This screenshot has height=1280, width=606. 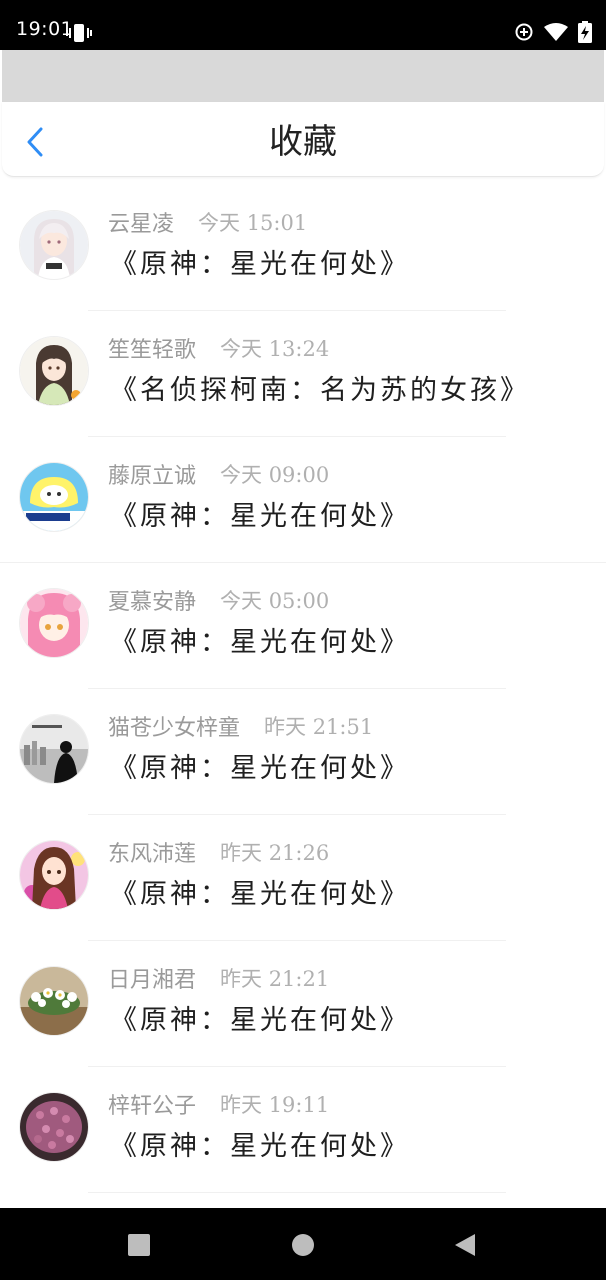 What do you see at coordinates (141, 224) in the screenshot?
I see `user-name: 云星凌` at bounding box center [141, 224].